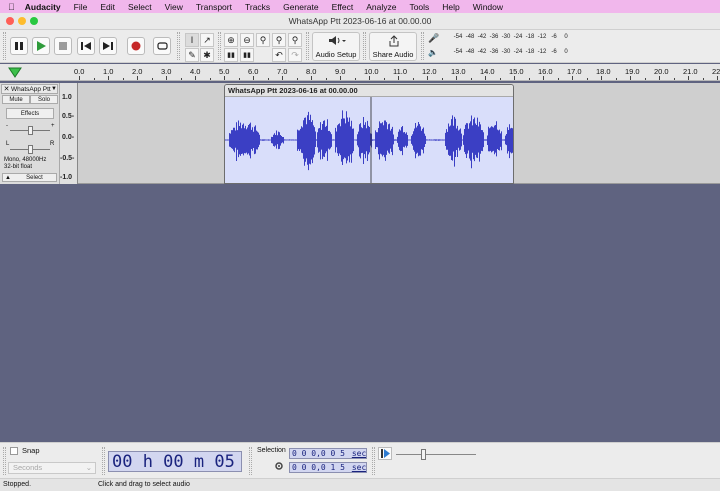  What do you see at coordinates (279, 55) in the screenshot?
I see `undo-button: ↶` at bounding box center [279, 55].